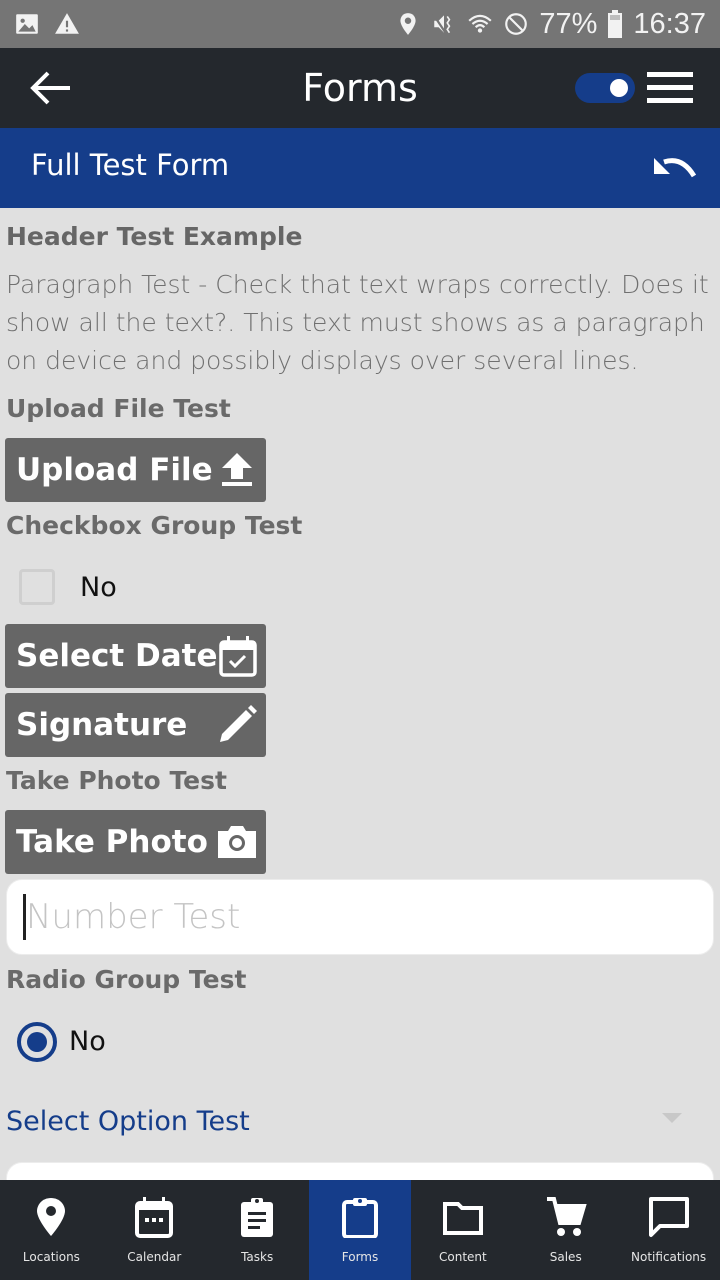 This screenshot has width=720, height=1280. I want to click on clock: 16:37, so click(669, 23).